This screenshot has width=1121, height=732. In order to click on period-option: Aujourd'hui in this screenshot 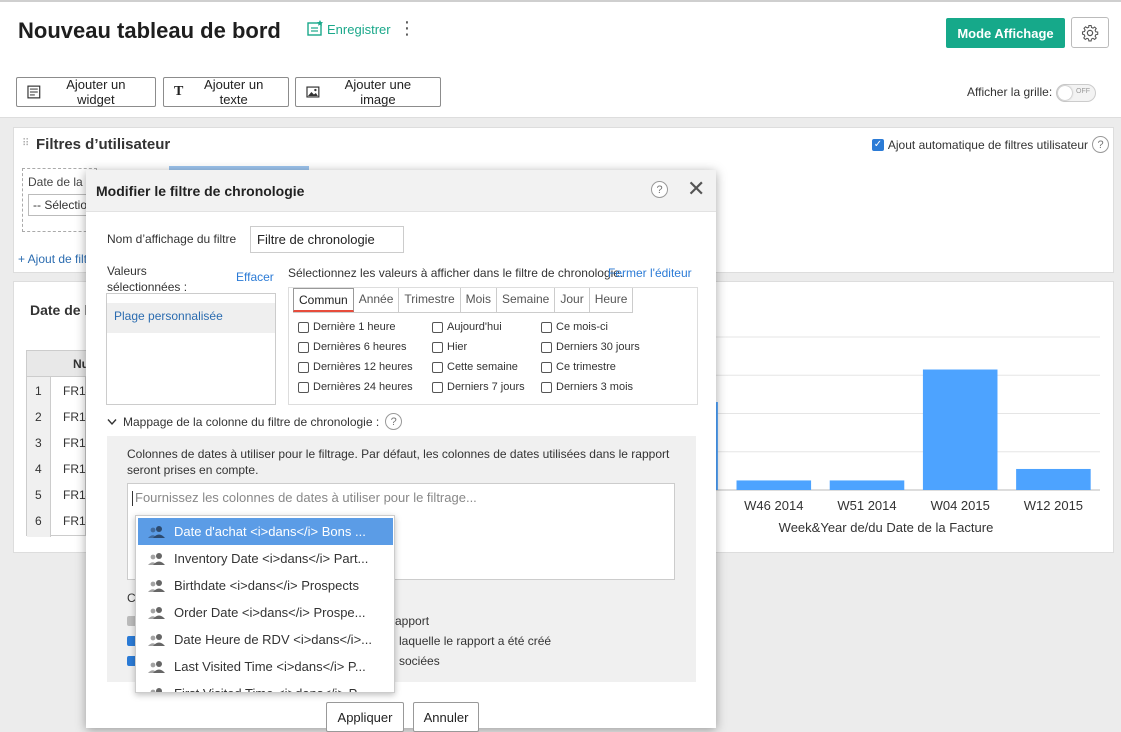, I will do `click(467, 327)`.